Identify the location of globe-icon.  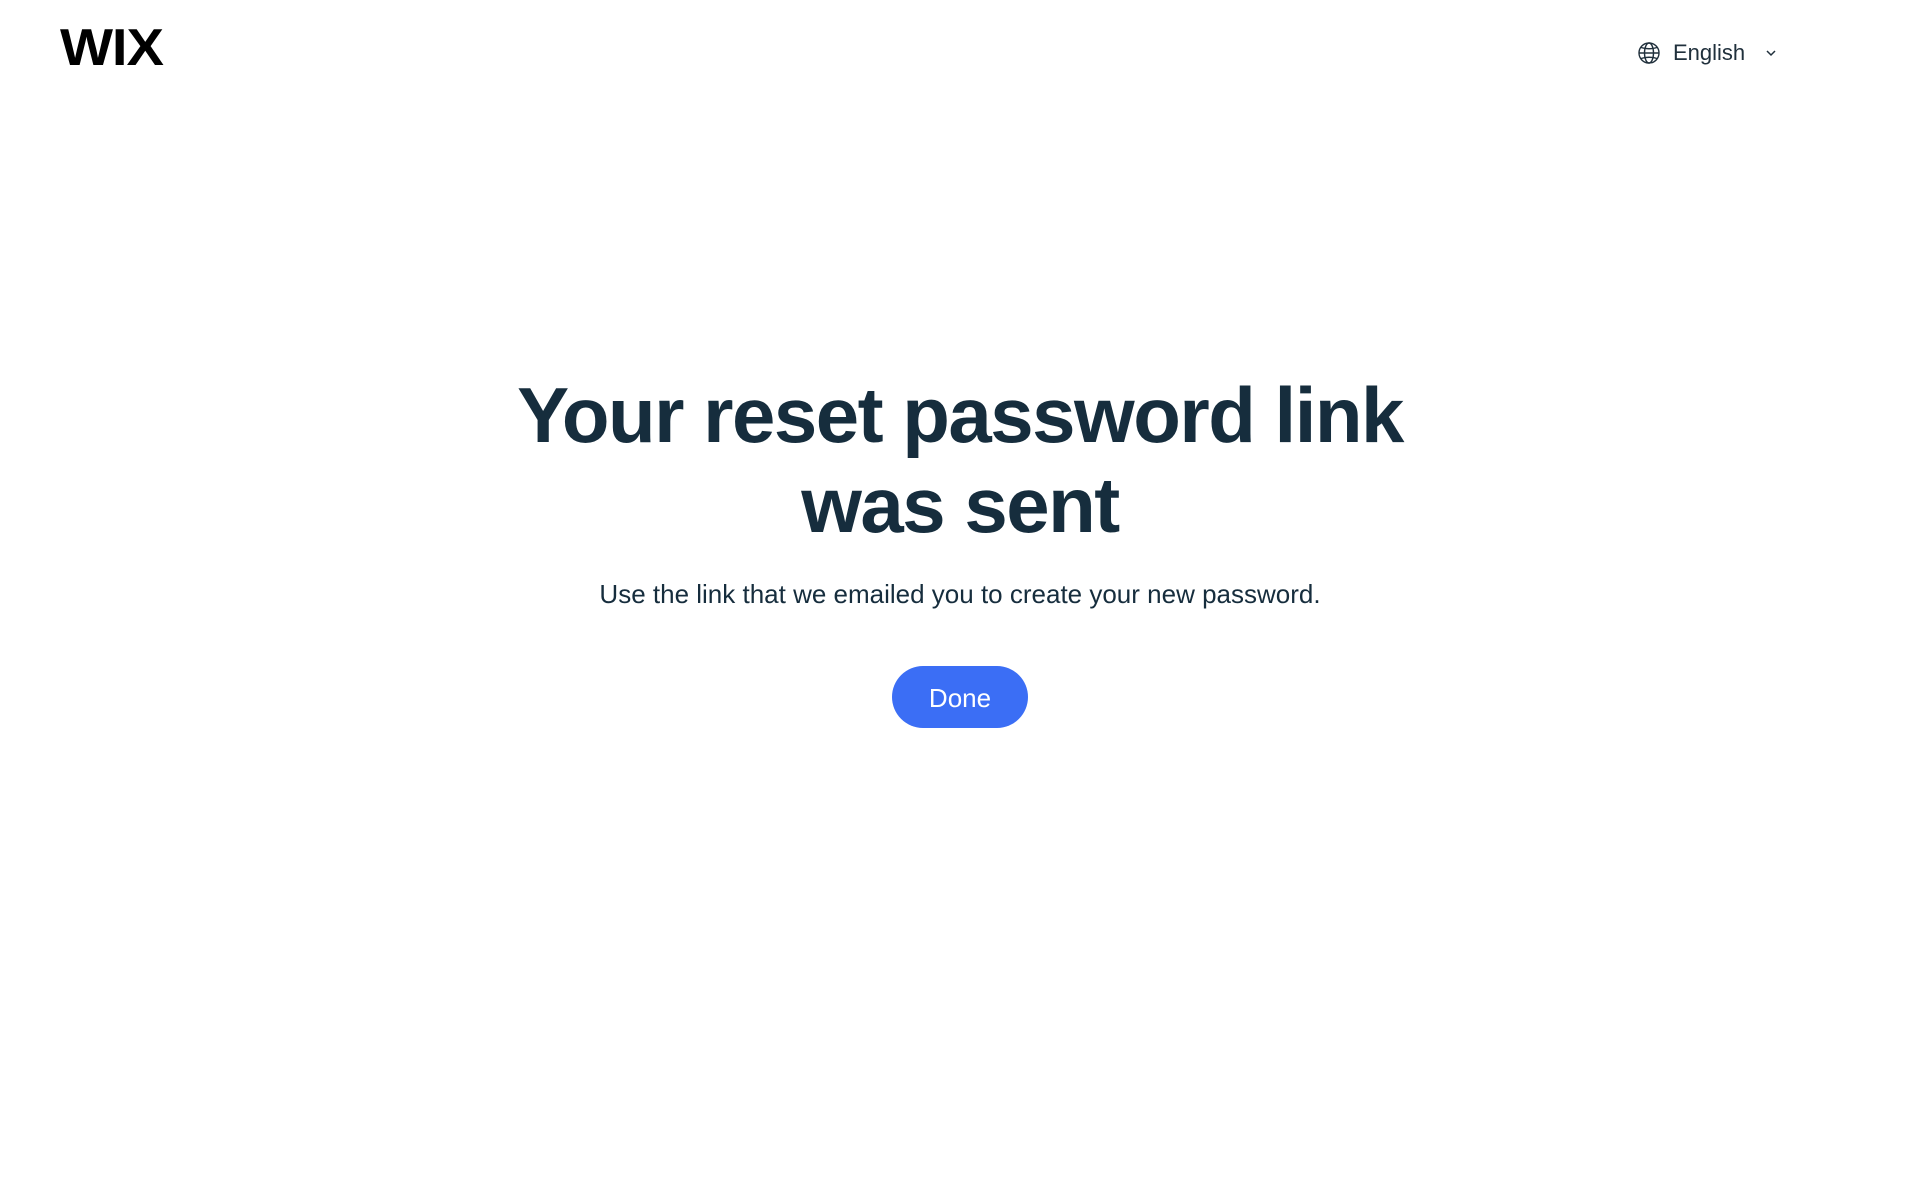
(1649, 53).